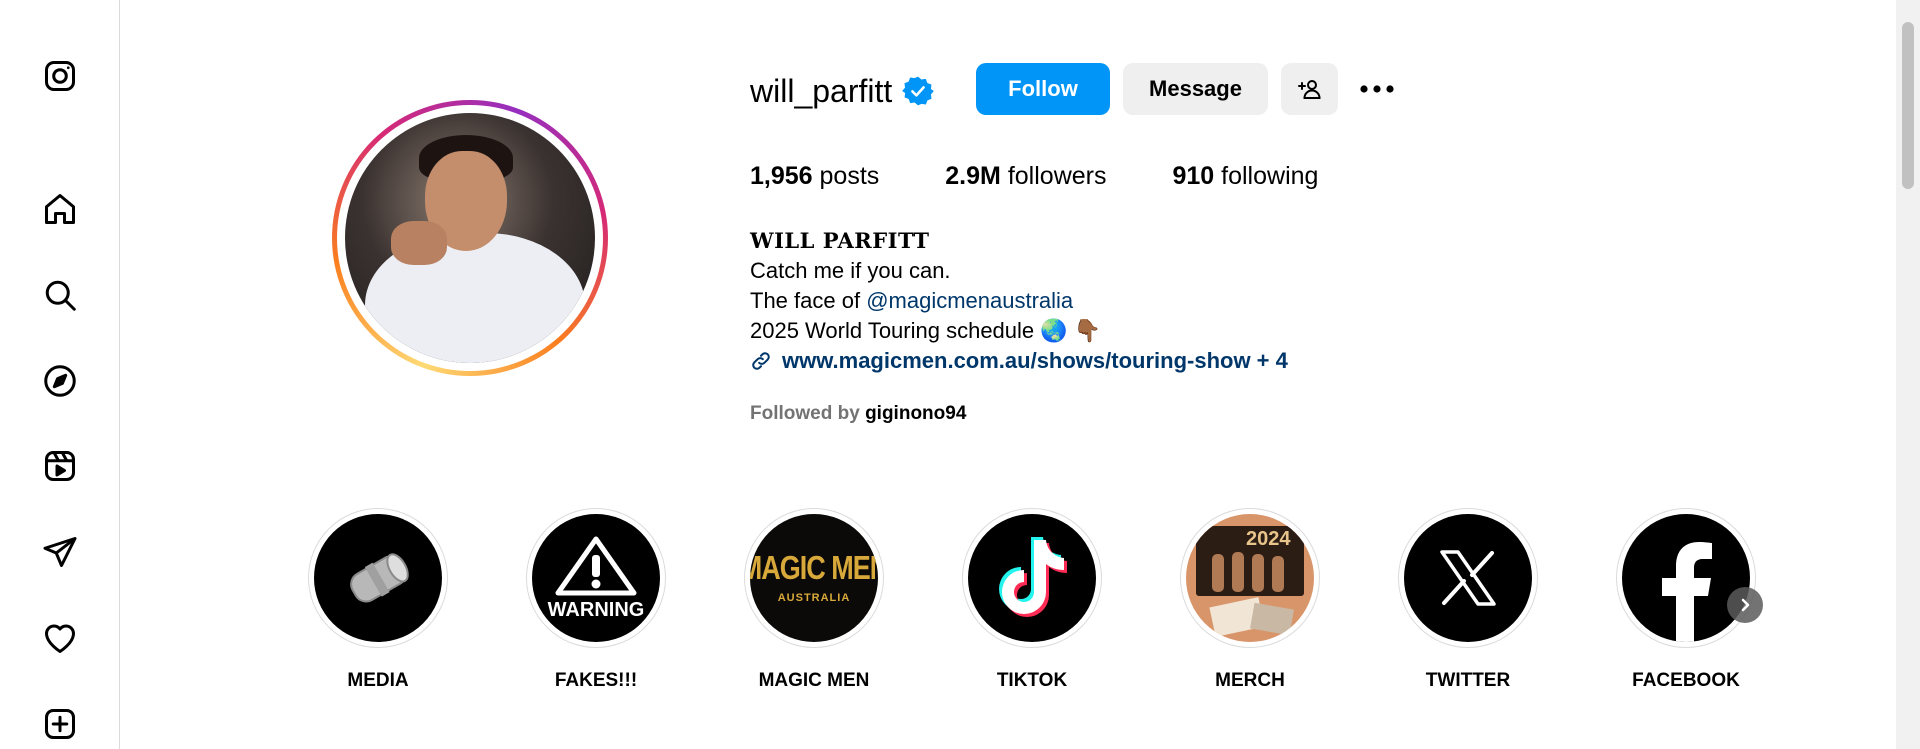  What do you see at coordinates (1032, 680) in the screenshot?
I see `highlight-label: TIKTOK` at bounding box center [1032, 680].